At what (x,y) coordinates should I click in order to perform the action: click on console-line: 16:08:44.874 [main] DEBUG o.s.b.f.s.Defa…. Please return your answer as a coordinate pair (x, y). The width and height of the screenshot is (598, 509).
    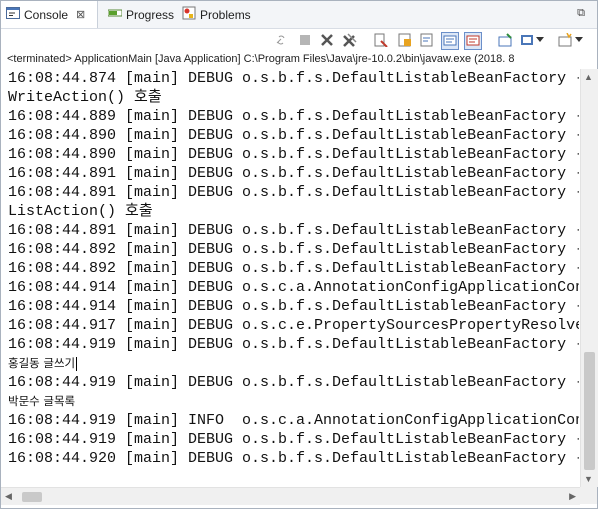
    Looking at the image, I should click on (293, 78).